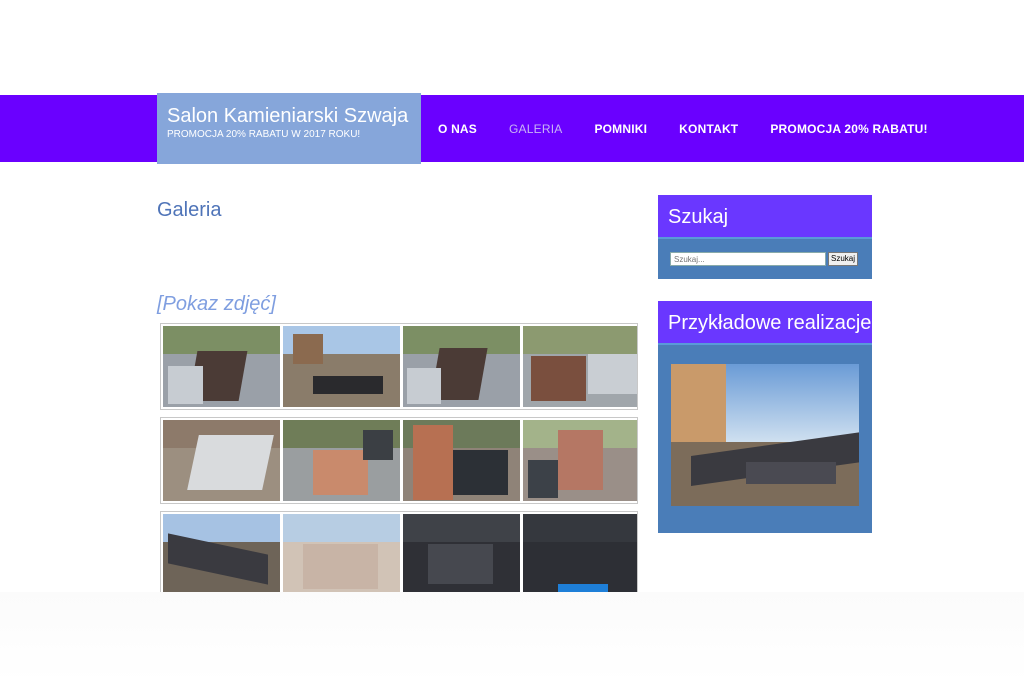 The width and height of the screenshot is (1024, 683). I want to click on featured-widget: Przykładowe realizacje, so click(765, 417).